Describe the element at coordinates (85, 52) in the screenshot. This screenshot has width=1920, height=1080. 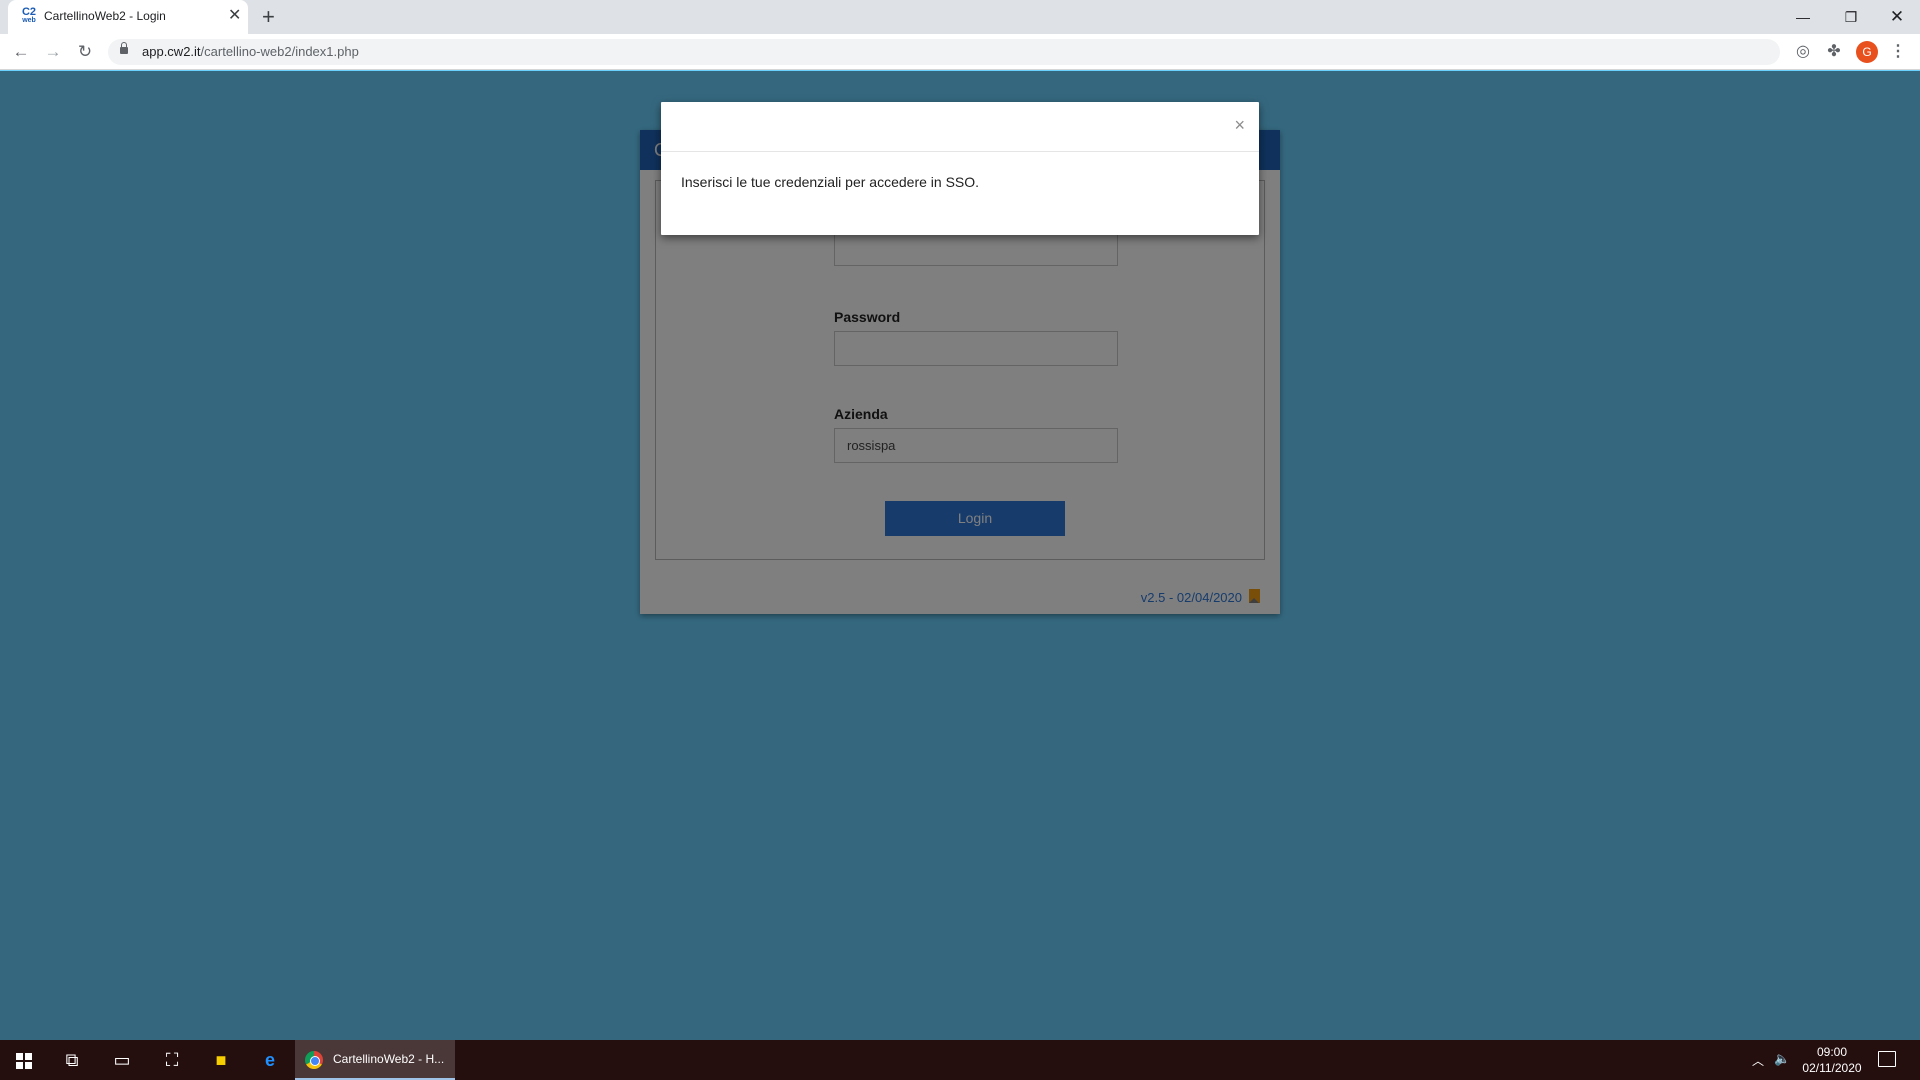
I see `reload-icon: ↻` at that location.